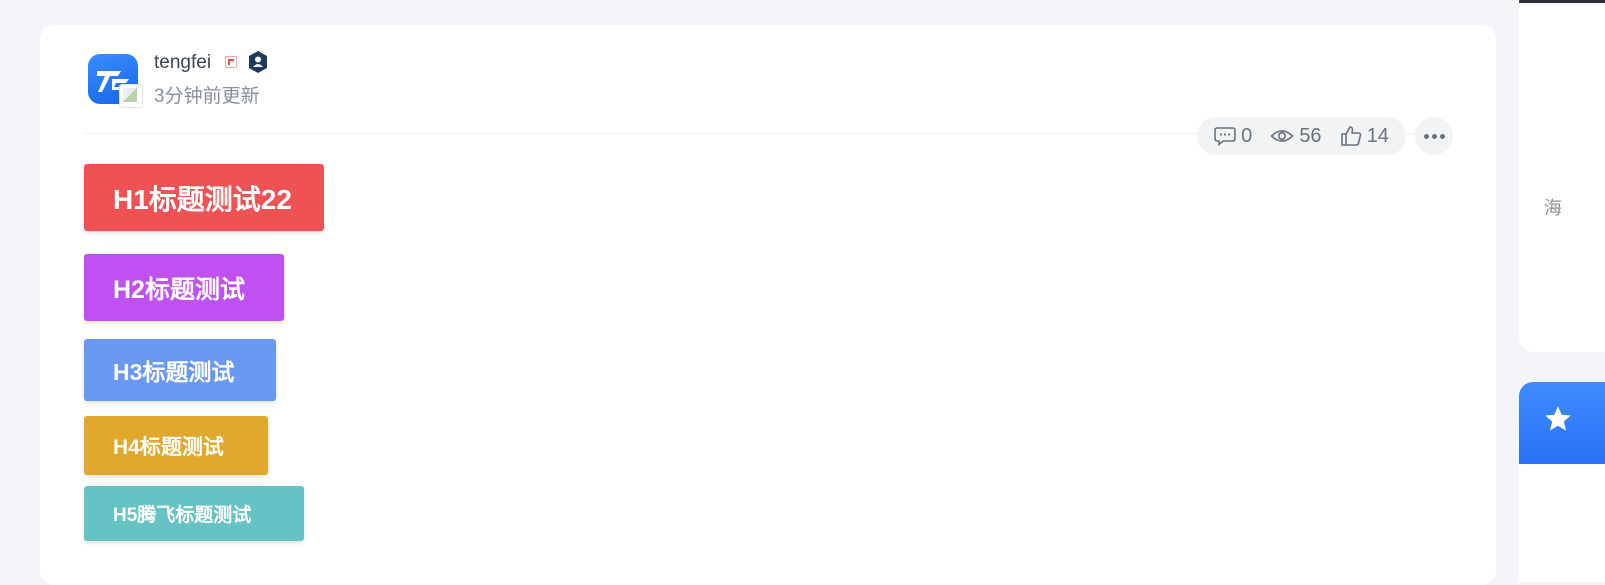  What do you see at coordinates (1553, 208) in the screenshot?
I see `sidebar-widget-text: 海` at bounding box center [1553, 208].